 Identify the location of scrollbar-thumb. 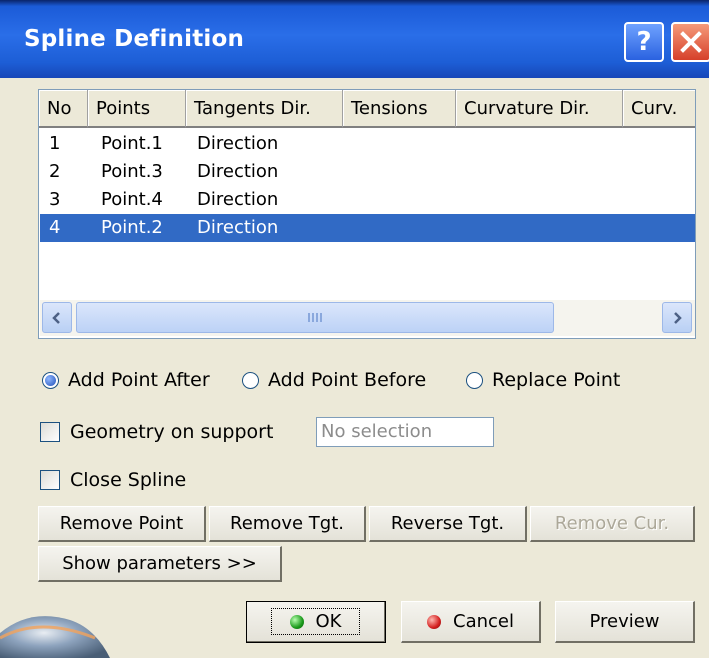
(315, 317).